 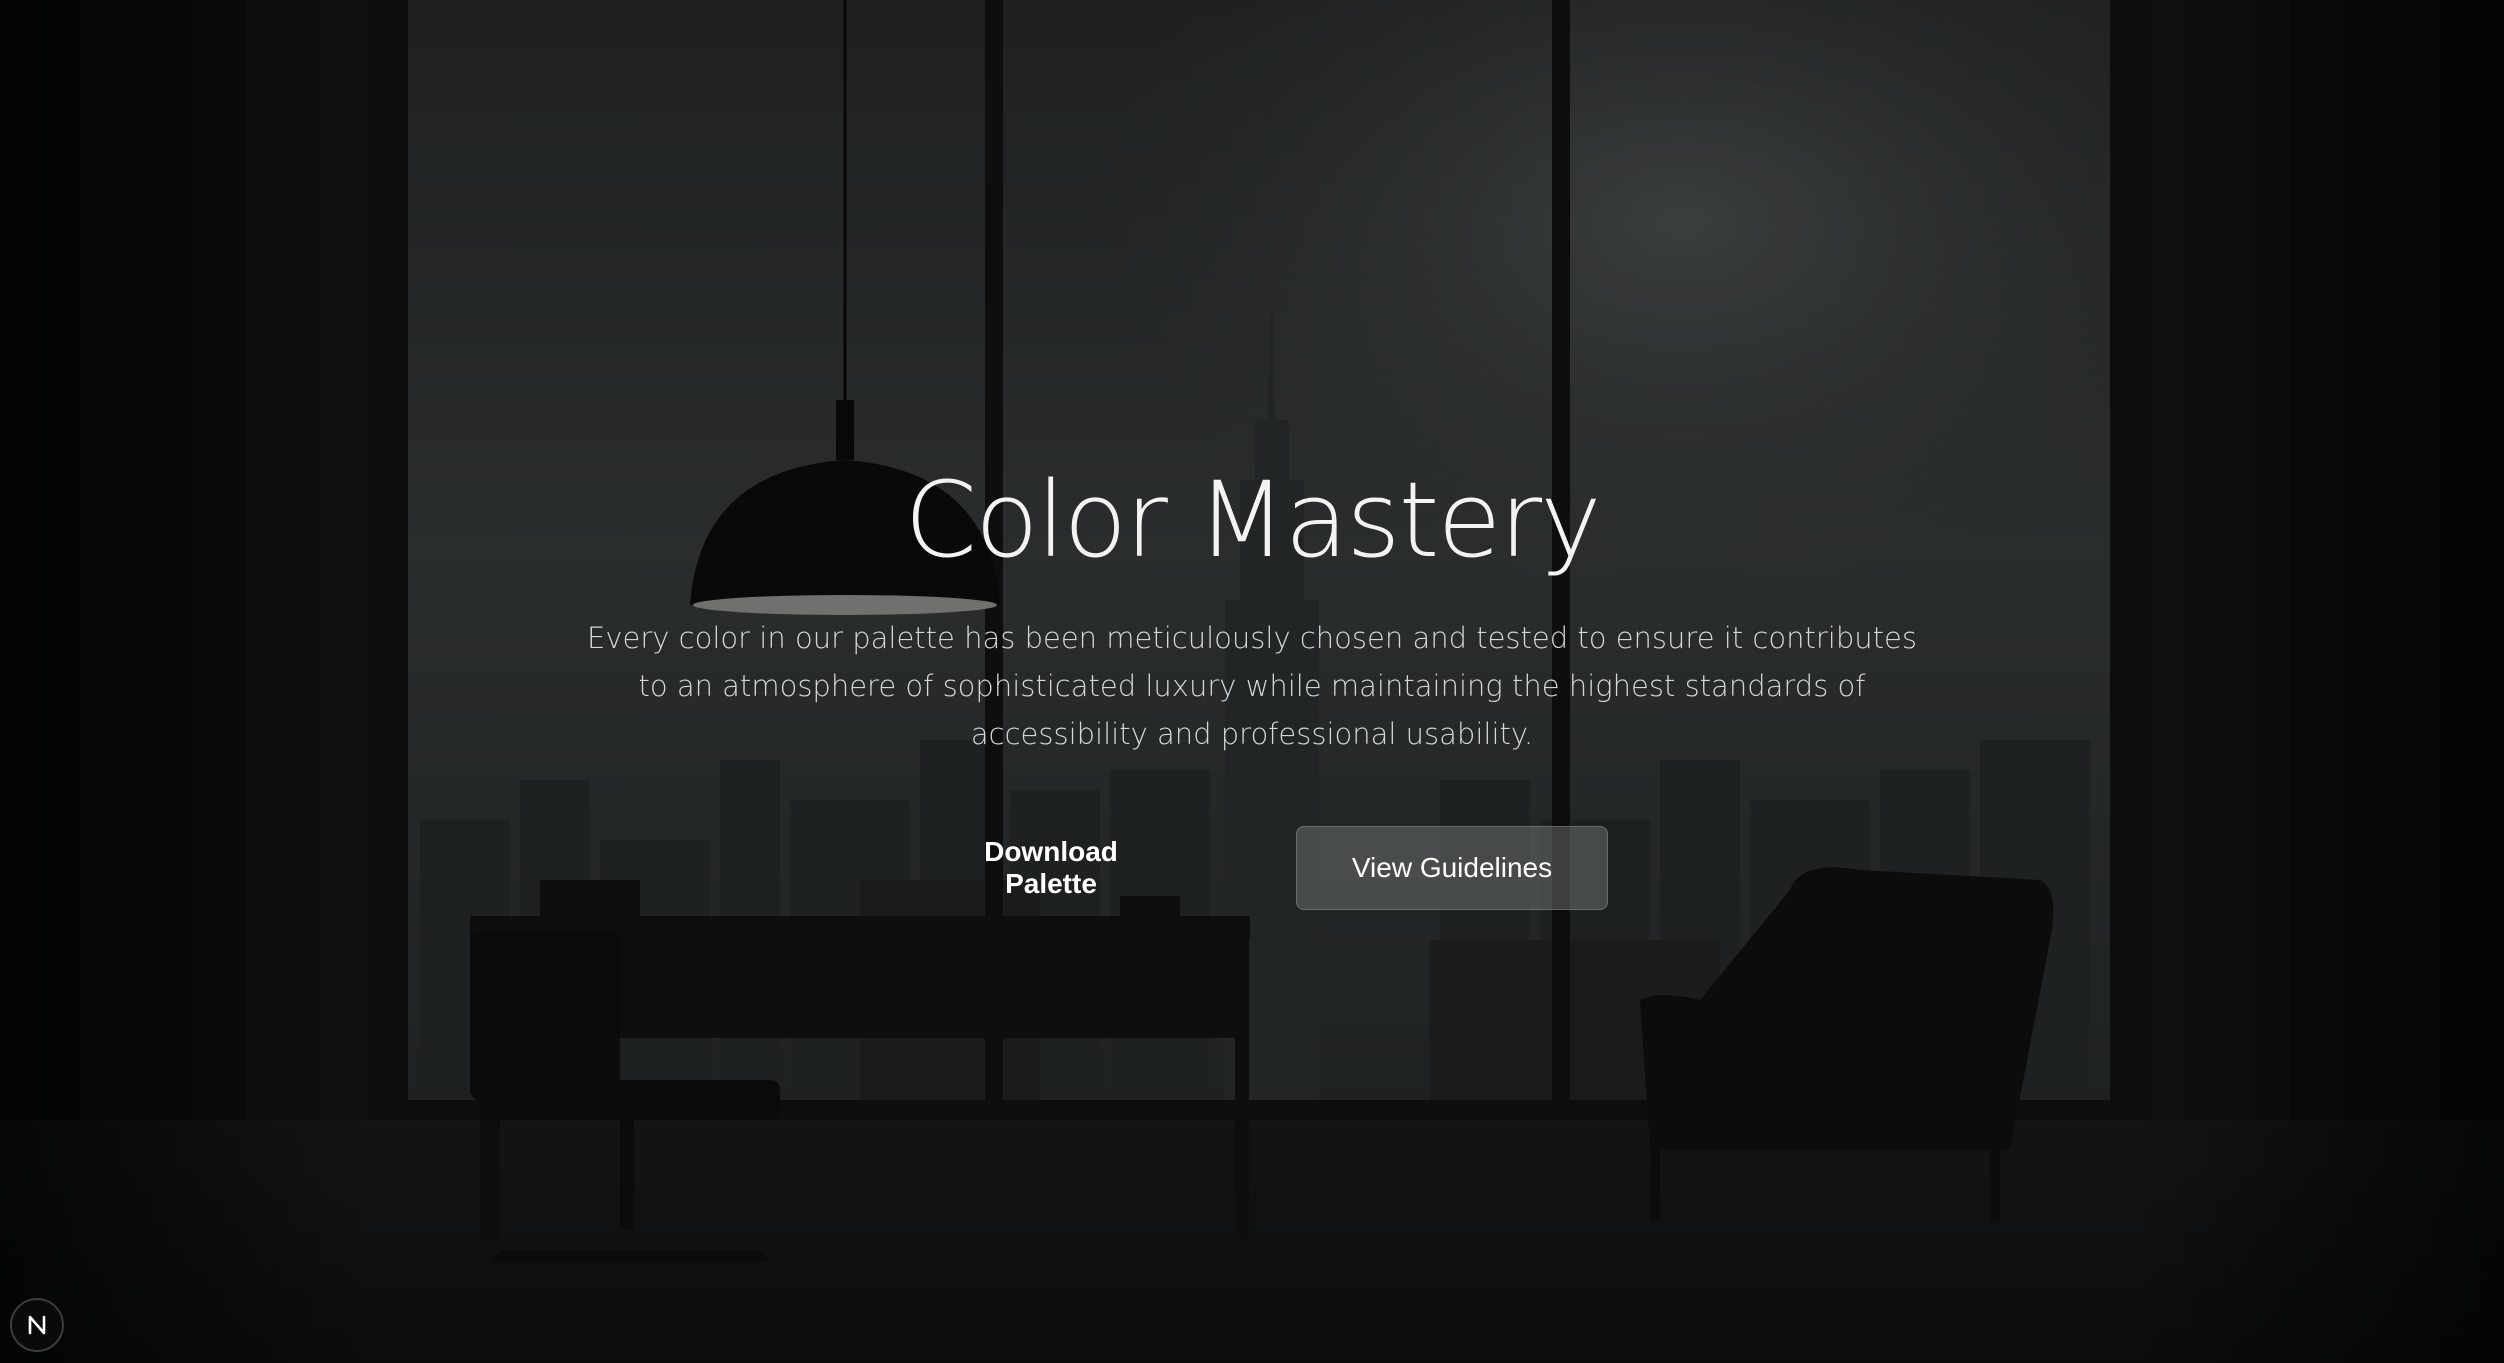 What do you see at coordinates (1252, 868) in the screenshot?
I see `hero-actions: Download Palette View Guidelines` at bounding box center [1252, 868].